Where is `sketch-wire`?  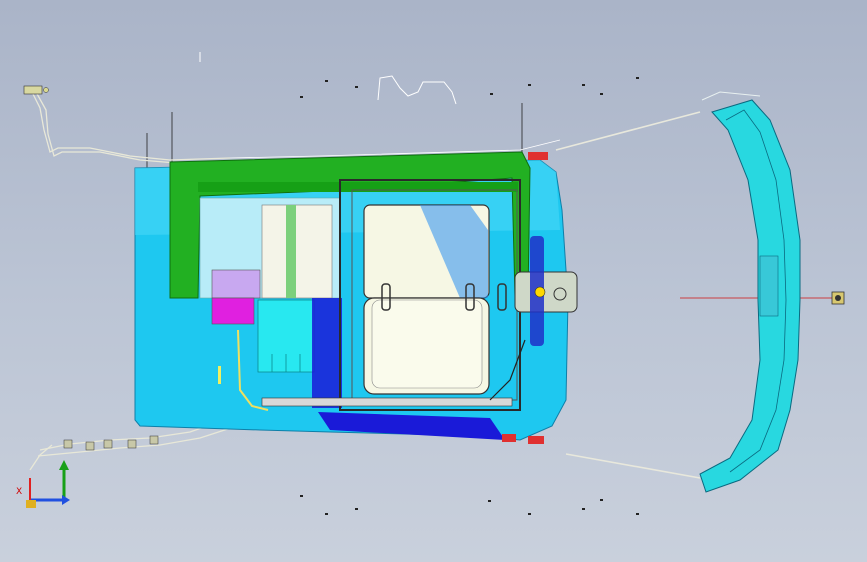 sketch-wire is located at coordinates (417, 90).